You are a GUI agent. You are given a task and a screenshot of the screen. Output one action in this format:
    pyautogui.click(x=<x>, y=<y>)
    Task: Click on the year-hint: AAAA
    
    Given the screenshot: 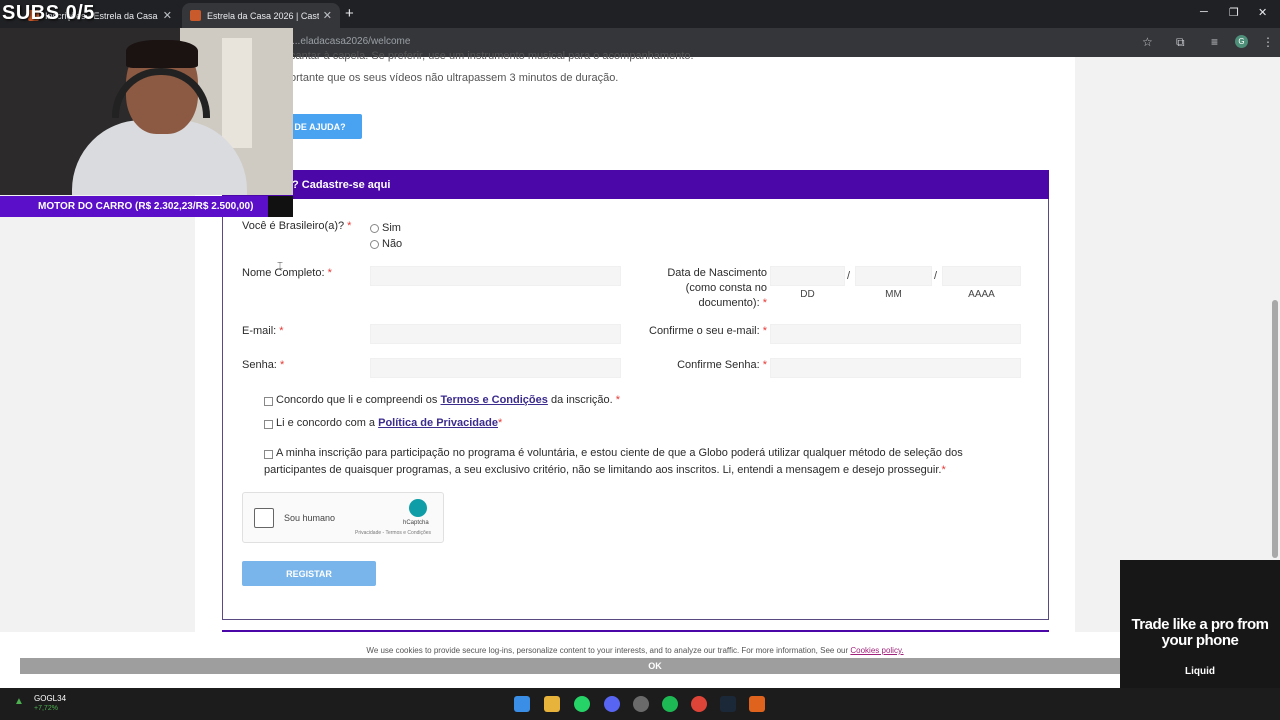 What is the action you would take?
    pyautogui.click(x=981, y=294)
    